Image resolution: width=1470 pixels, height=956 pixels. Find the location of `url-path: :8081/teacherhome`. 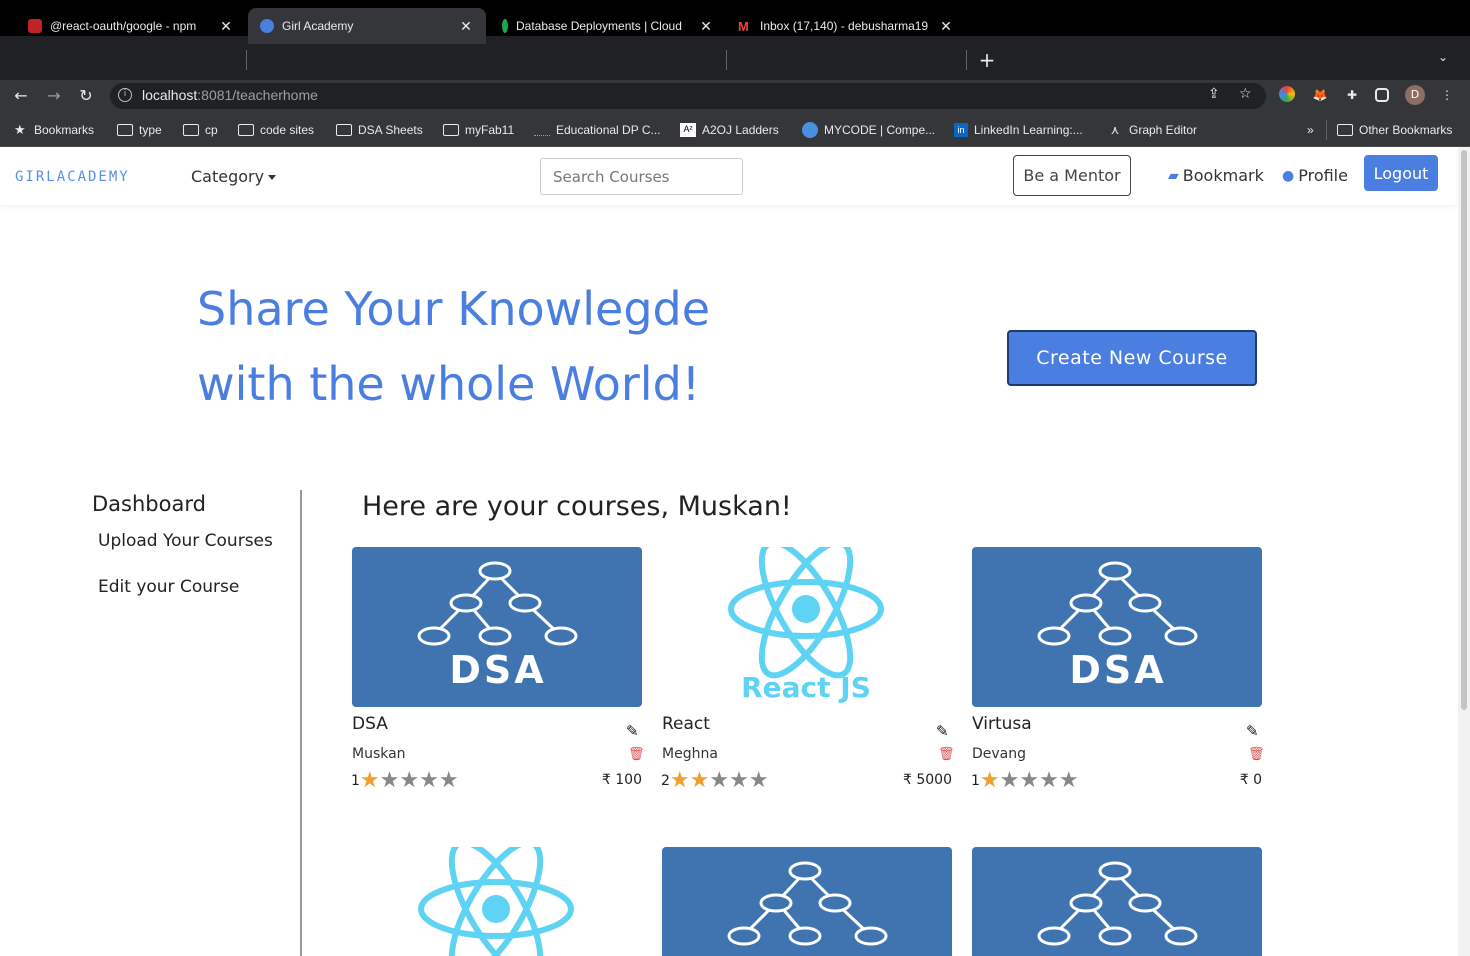

url-path: :8081/teacherhome is located at coordinates (257, 95).